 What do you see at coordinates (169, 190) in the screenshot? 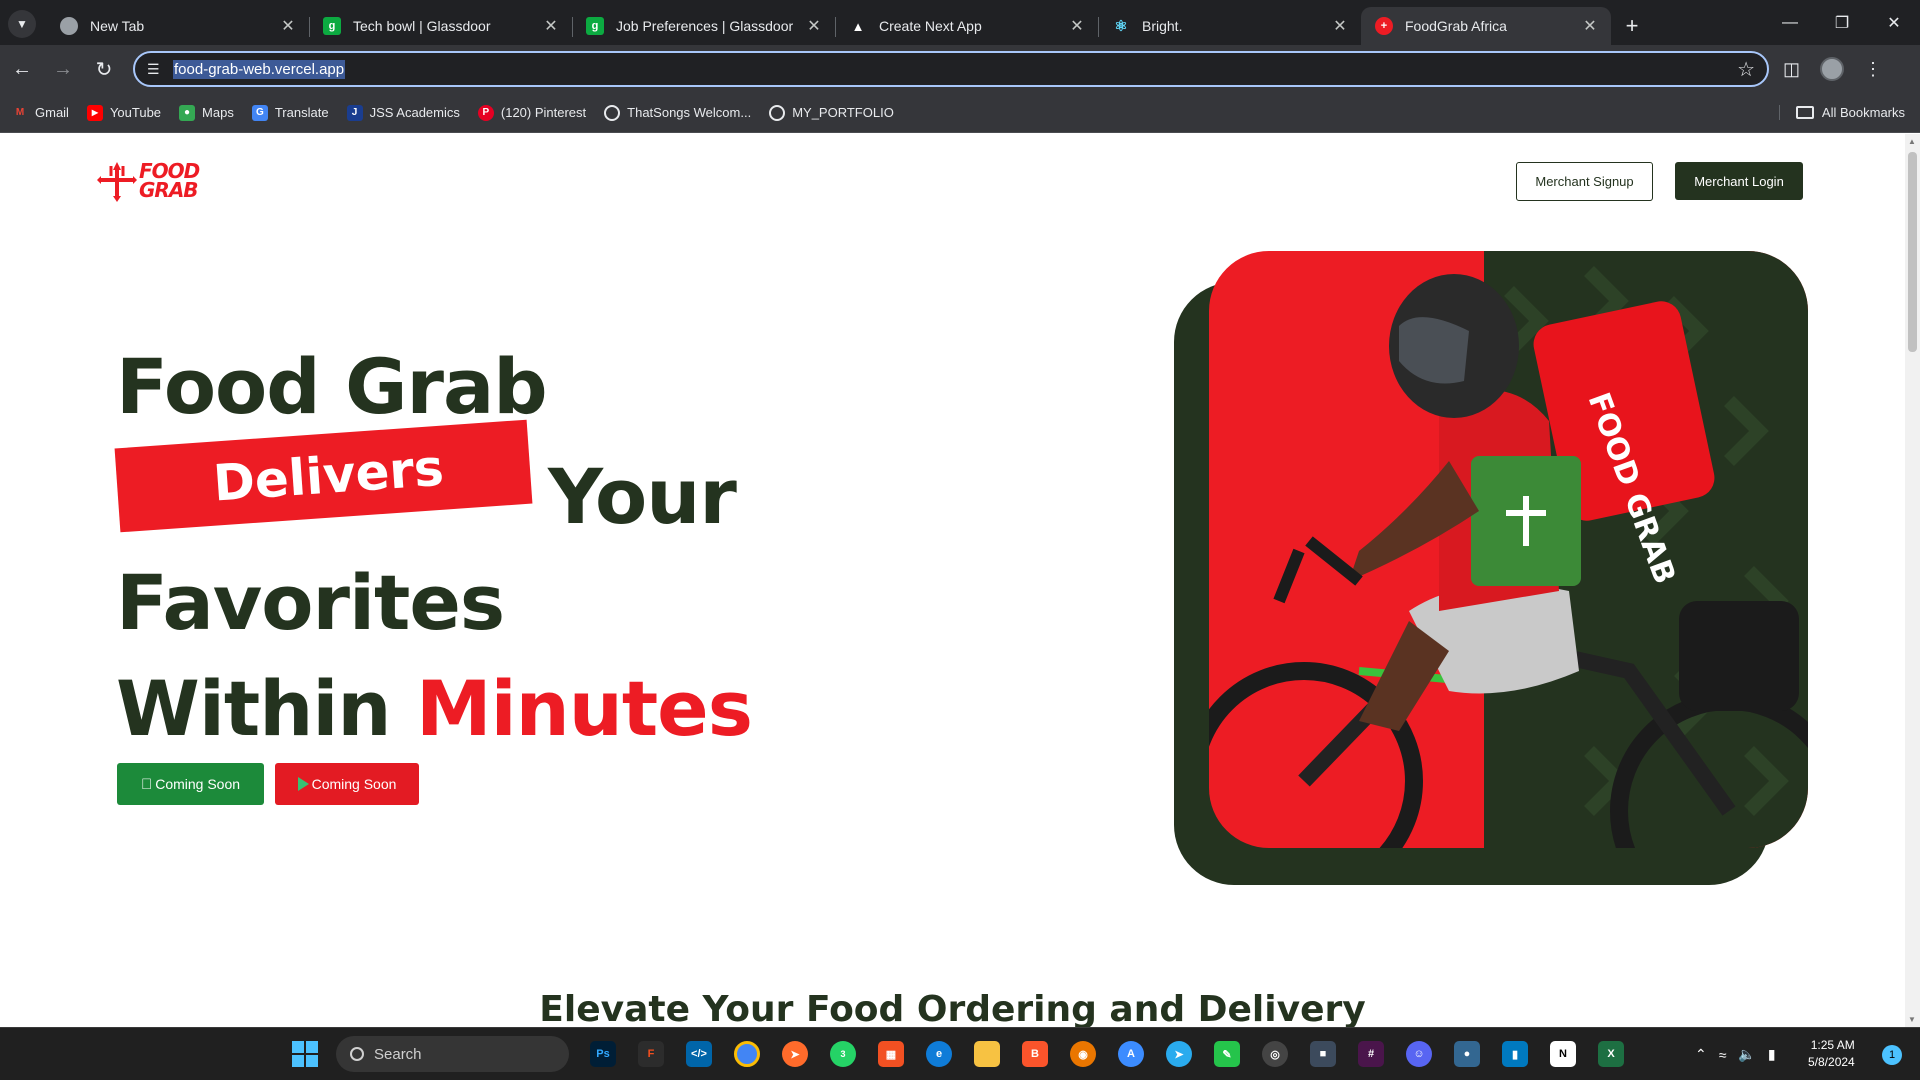
I see `logo-line-2: GRAB` at bounding box center [169, 190].